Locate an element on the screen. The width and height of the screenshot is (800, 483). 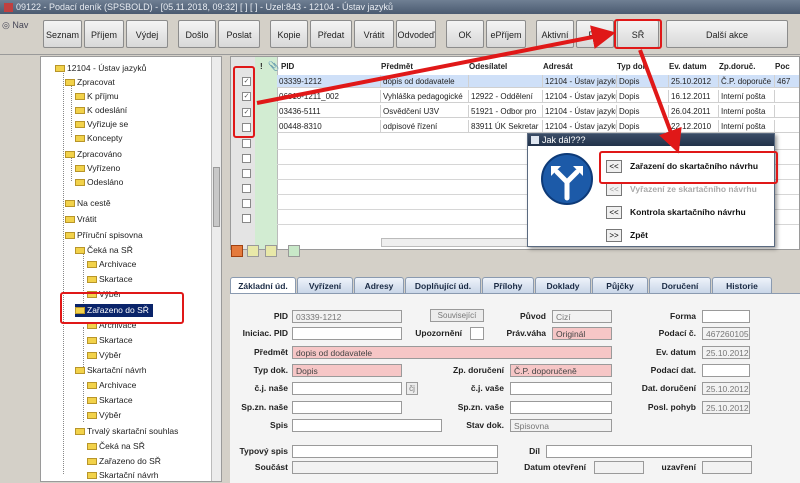
arrow-to-dialog-option is located at coordinates (660, 101).